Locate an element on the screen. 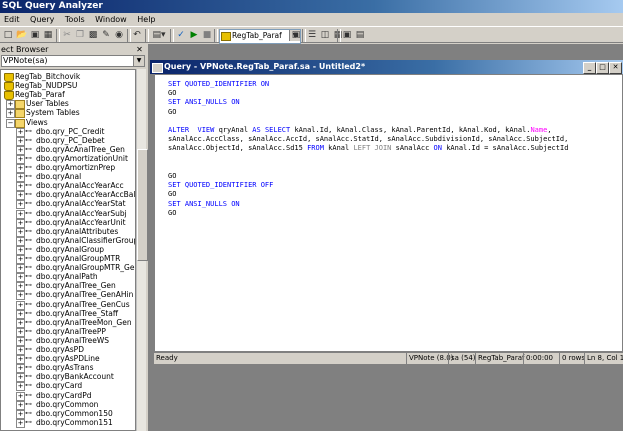  tree-item-label: dbo.qryAnalAccYearUnit is located at coordinates (81, 222).